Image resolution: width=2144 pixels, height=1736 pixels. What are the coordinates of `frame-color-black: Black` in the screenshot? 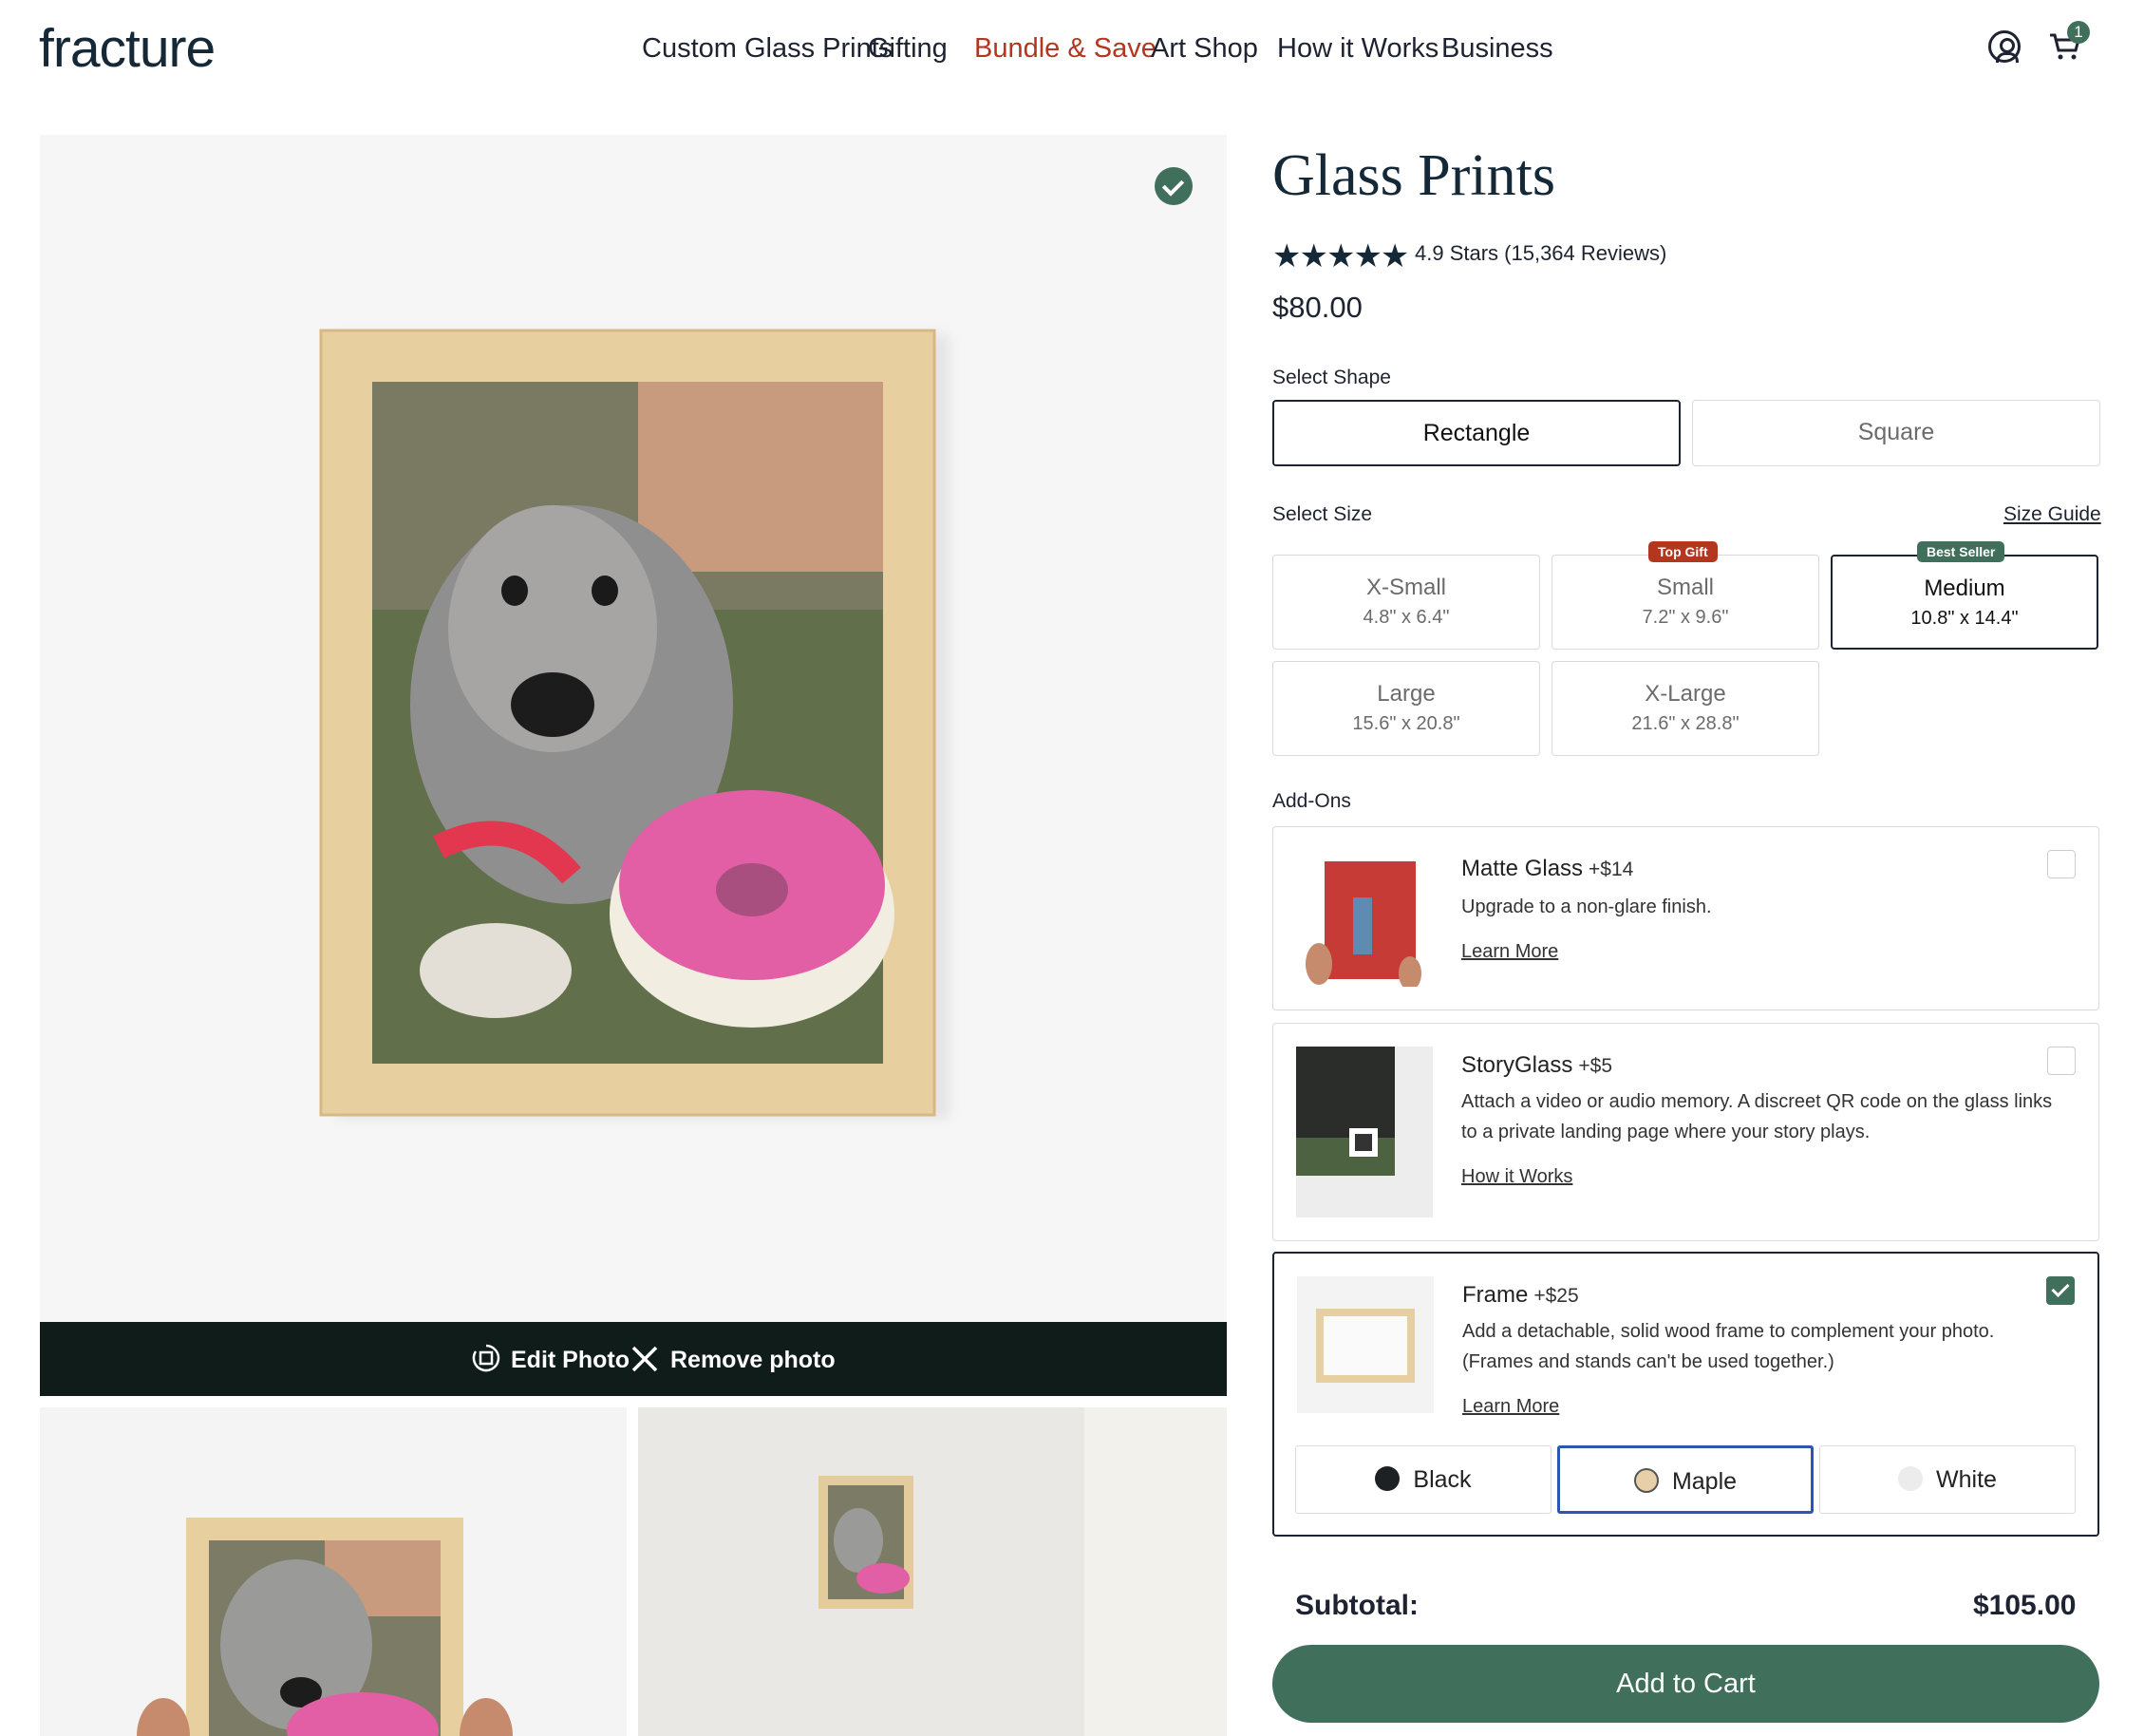 It's located at (1423, 1479).